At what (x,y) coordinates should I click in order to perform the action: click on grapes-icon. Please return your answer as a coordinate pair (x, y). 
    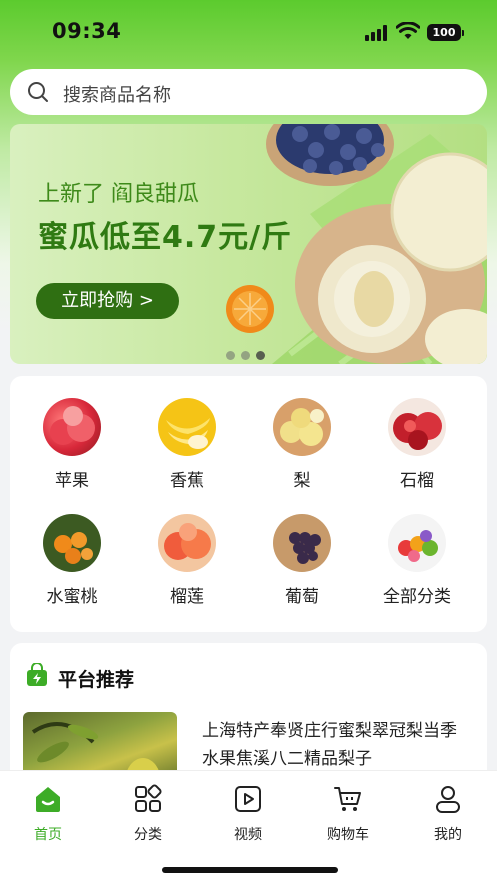
    Looking at the image, I should click on (302, 543).